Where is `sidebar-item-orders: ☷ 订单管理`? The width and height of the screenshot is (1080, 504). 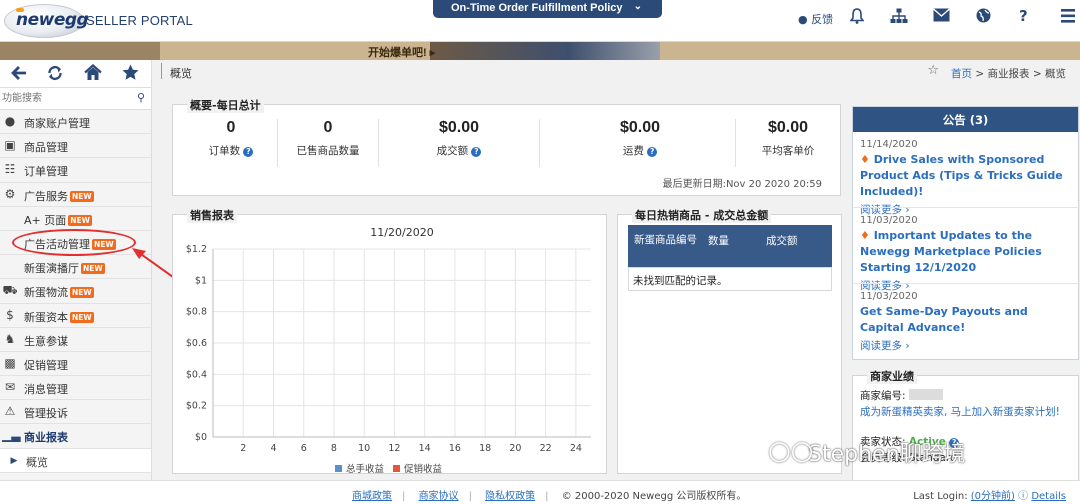 sidebar-item-orders: ☷ 订单管理 is located at coordinates (75, 170).